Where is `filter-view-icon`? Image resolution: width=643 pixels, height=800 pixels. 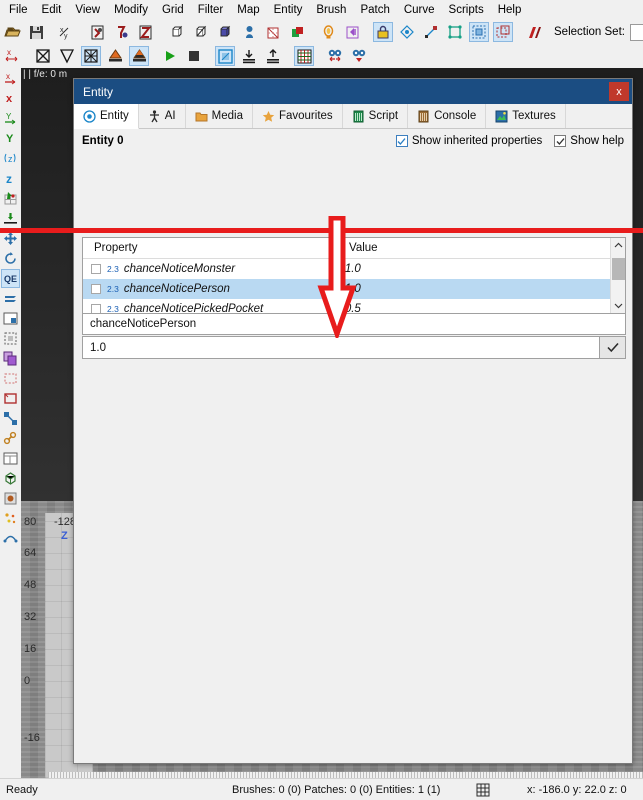 filter-view-icon is located at coordinates (359, 56).